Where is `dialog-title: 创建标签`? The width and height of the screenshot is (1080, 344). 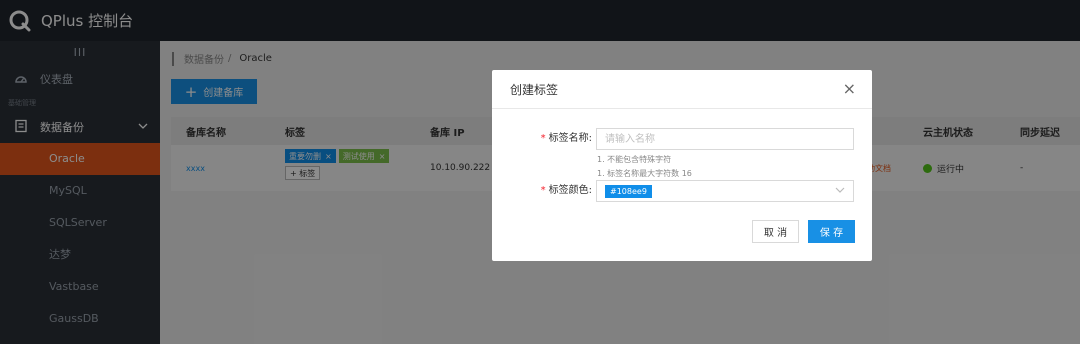 dialog-title: 创建标签 is located at coordinates (534, 89).